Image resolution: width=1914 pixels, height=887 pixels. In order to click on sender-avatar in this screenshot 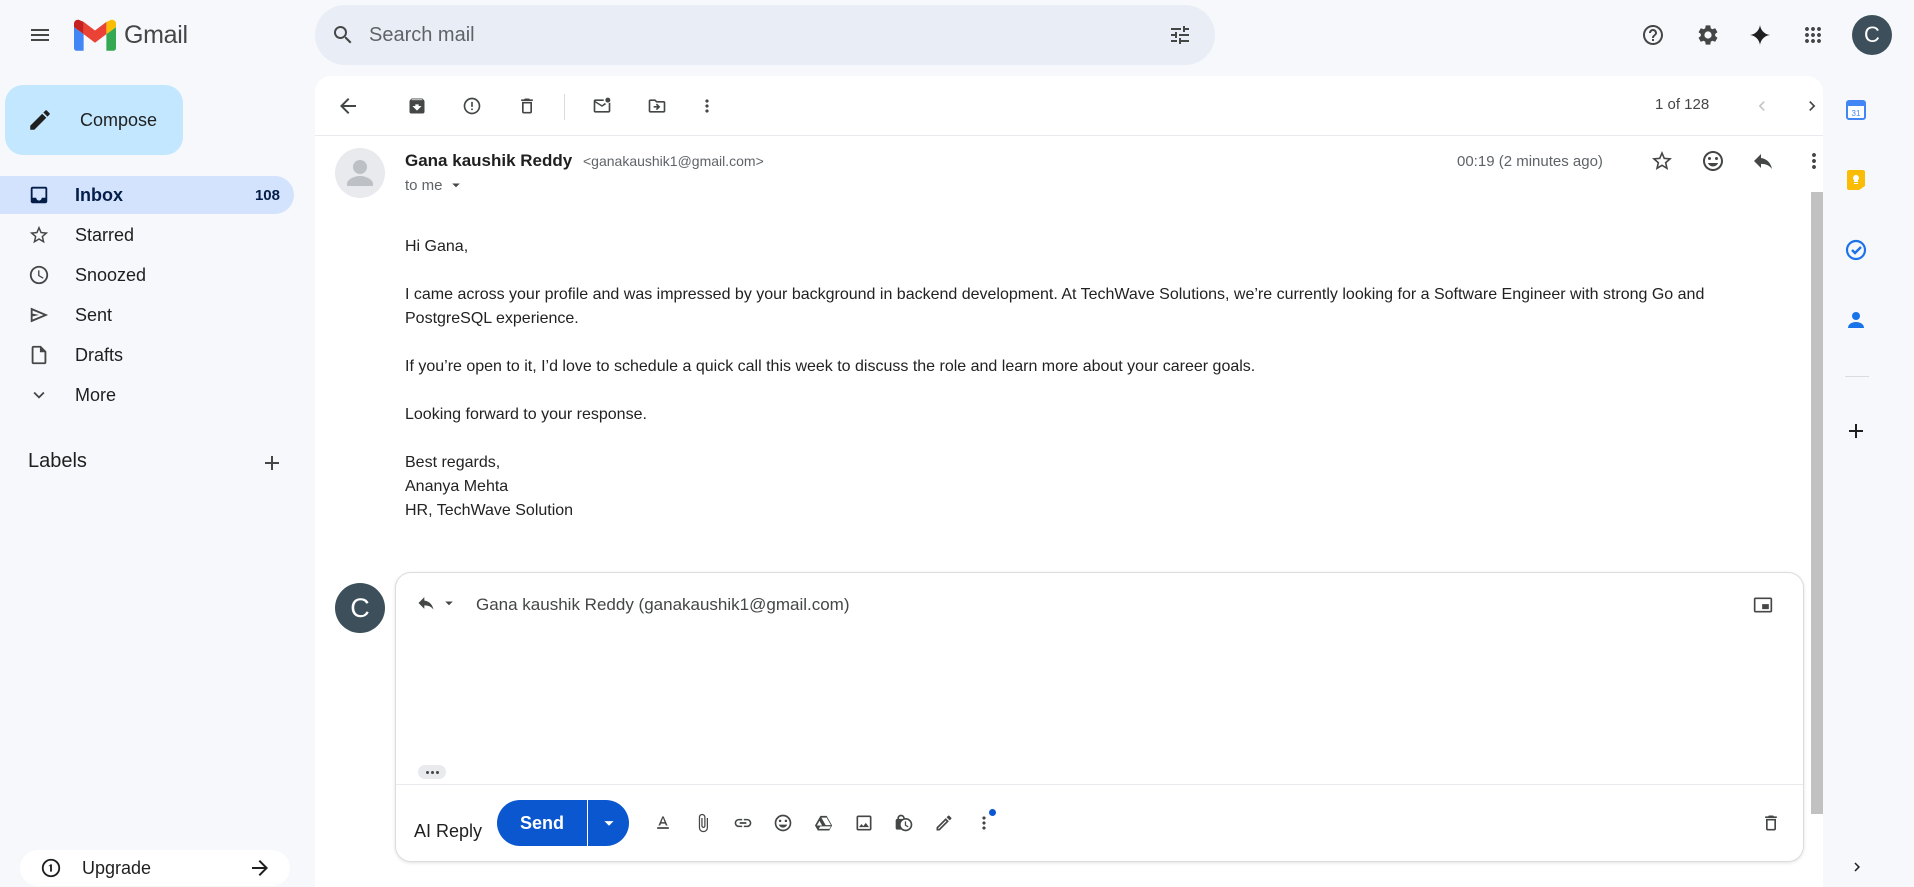, I will do `click(360, 173)`.